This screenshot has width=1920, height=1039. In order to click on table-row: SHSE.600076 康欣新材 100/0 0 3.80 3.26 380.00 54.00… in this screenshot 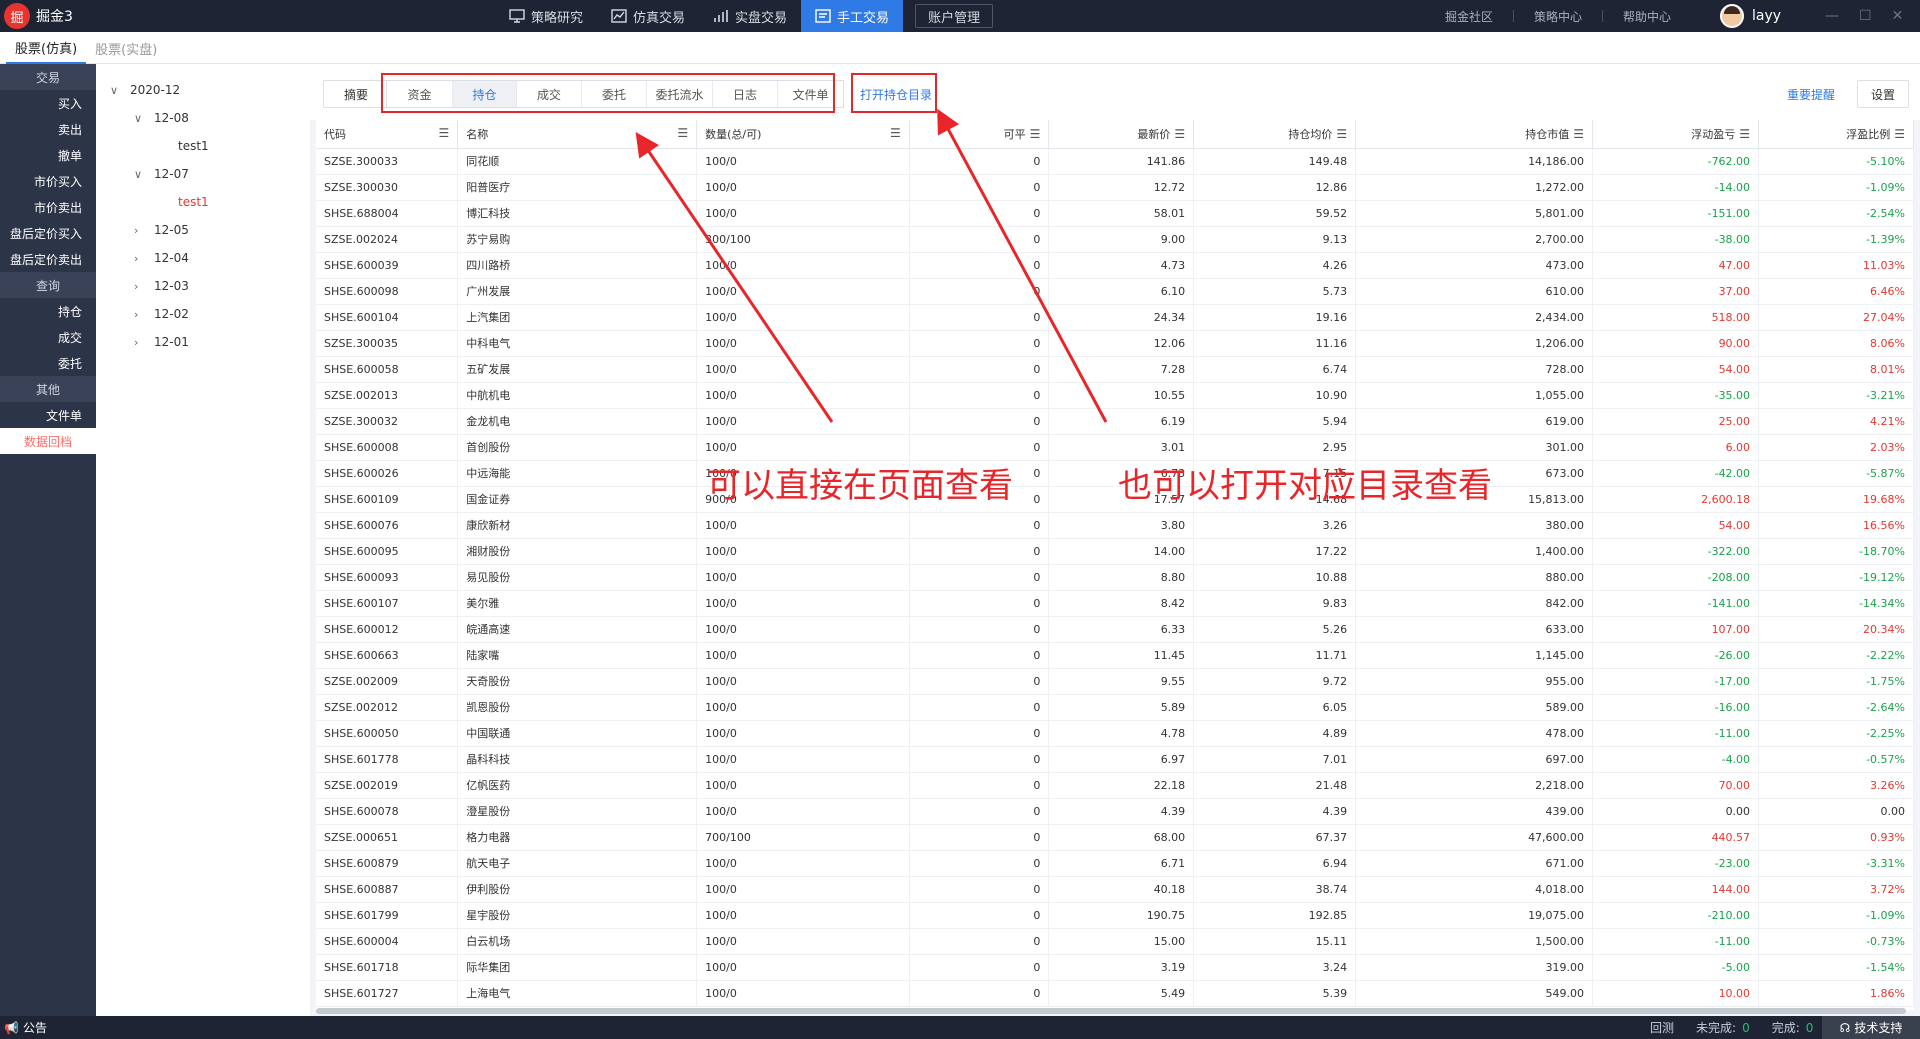, I will do `click(1115, 525)`.